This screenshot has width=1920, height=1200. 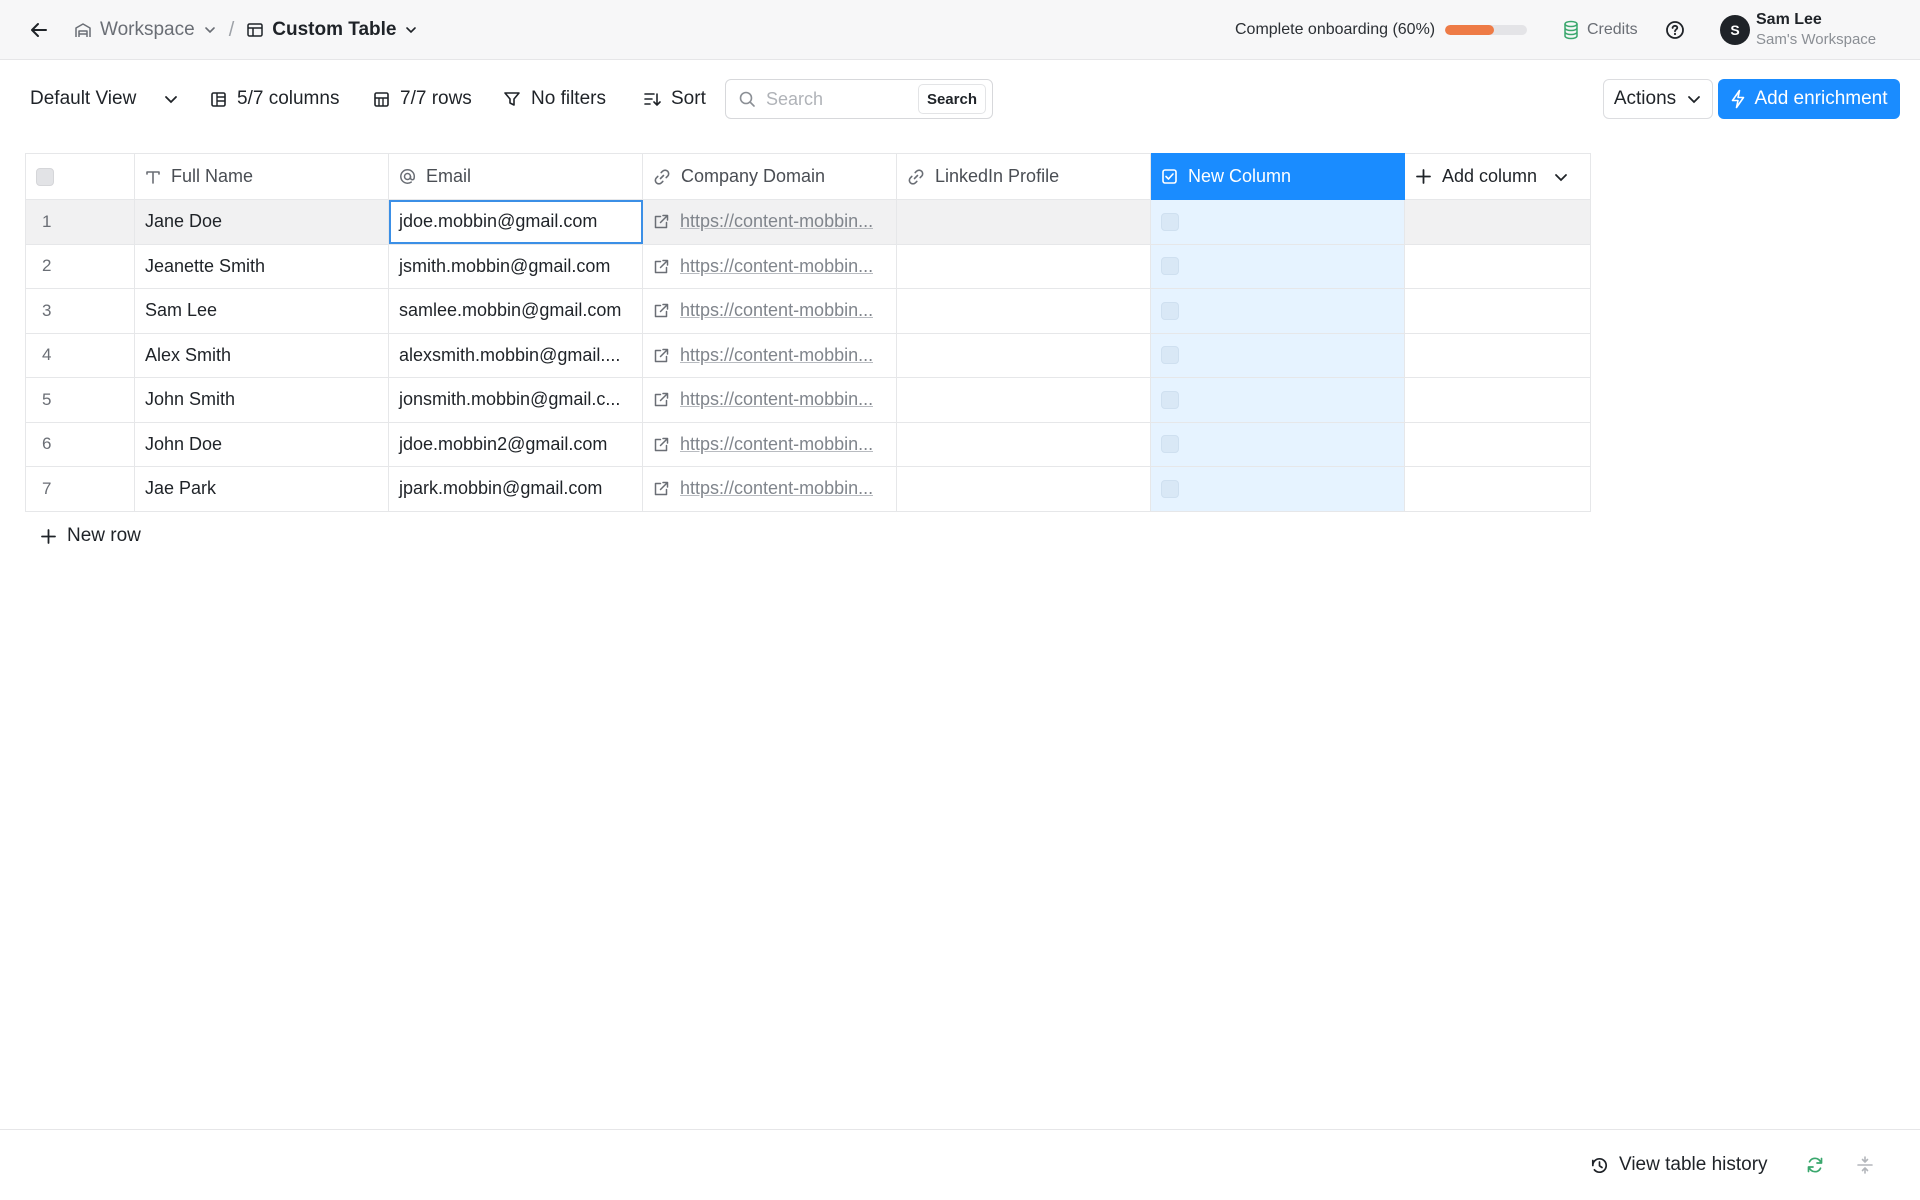 I want to click on columns-button: 5/7 columns, so click(x=274, y=99).